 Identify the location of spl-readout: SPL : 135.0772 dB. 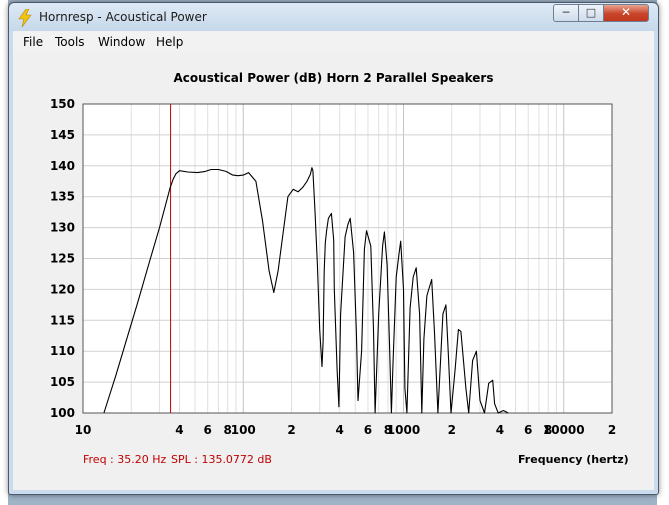
(221, 459).